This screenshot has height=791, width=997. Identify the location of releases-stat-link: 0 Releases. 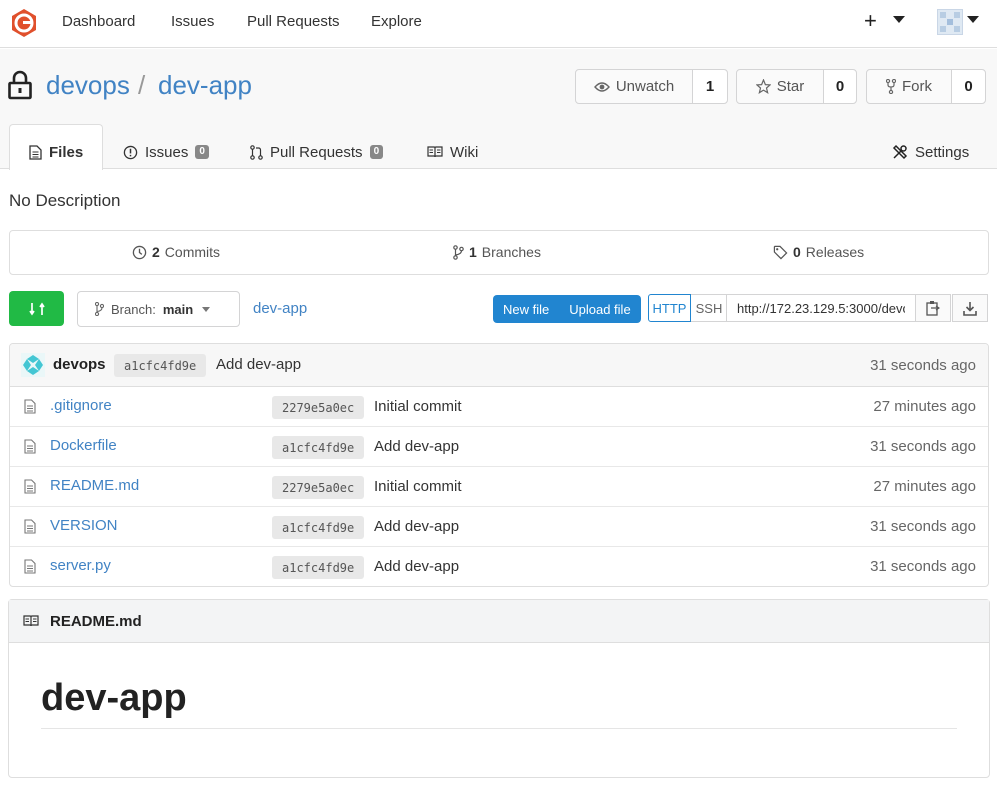
(818, 252).